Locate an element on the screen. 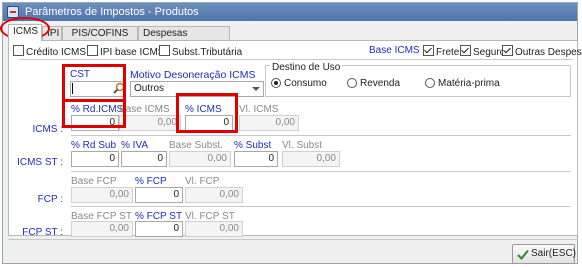 This screenshot has width=582, height=267. motivo-desoneracao-value: Outros is located at coordinates (149, 88).